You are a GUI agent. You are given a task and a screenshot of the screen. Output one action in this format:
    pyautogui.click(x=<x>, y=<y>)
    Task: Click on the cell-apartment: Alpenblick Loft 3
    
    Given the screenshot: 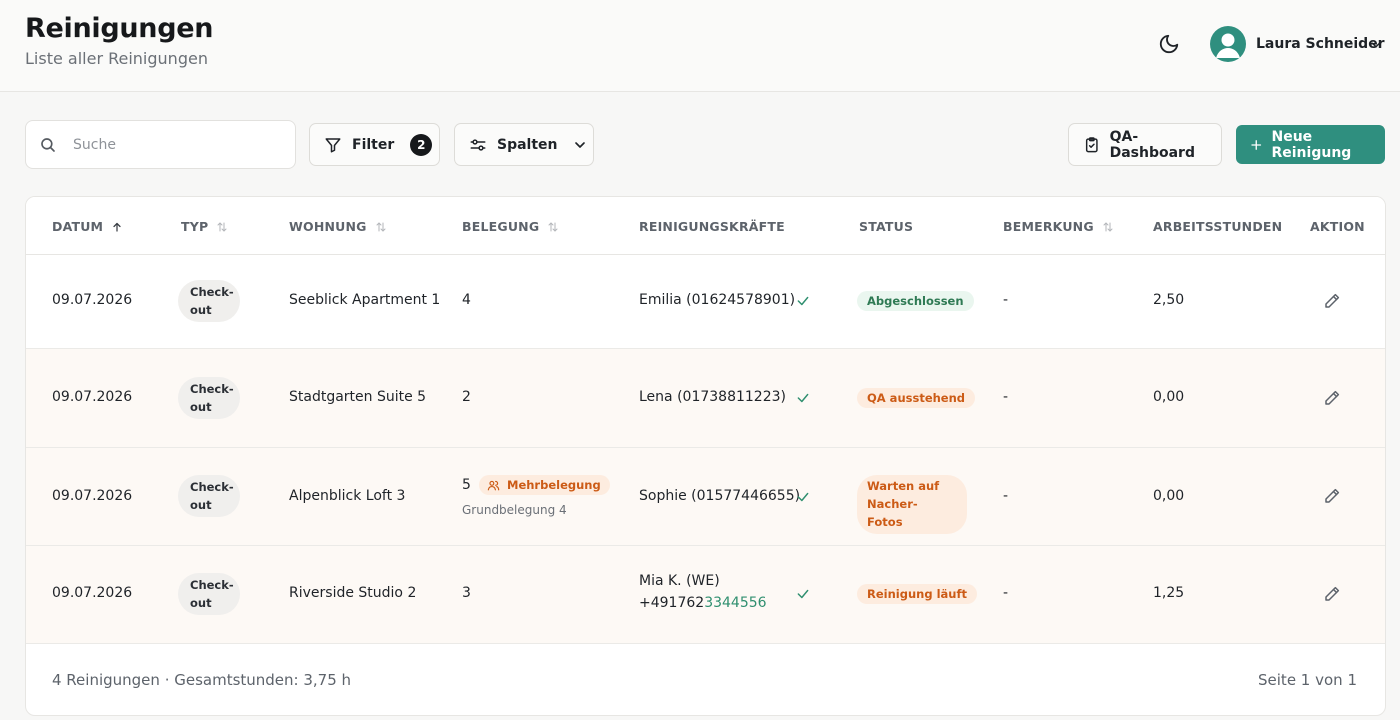 What is the action you would take?
    pyautogui.click(x=347, y=496)
    